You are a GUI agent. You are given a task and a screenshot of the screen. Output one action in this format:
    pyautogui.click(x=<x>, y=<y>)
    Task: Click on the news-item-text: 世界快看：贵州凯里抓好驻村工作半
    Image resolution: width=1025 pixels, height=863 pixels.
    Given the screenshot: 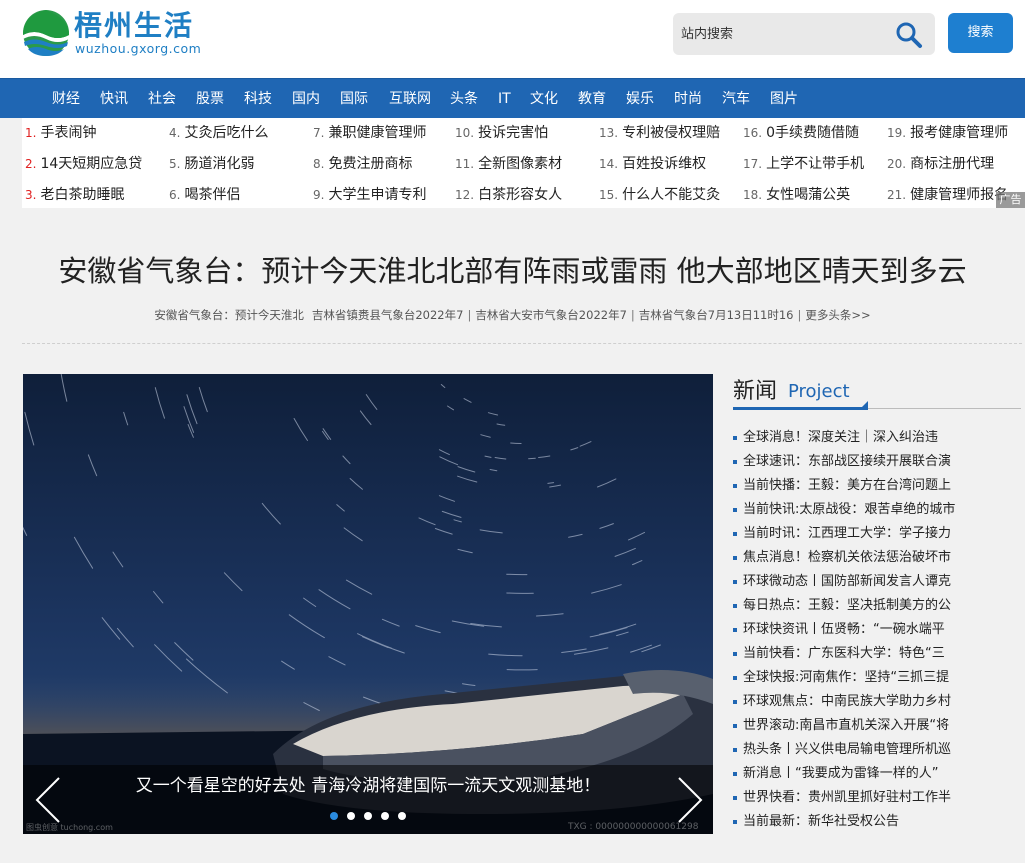 What is the action you would take?
    pyautogui.click(x=847, y=797)
    